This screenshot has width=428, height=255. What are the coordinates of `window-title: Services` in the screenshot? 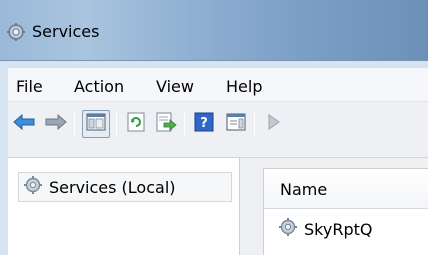 It's located at (66, 31).